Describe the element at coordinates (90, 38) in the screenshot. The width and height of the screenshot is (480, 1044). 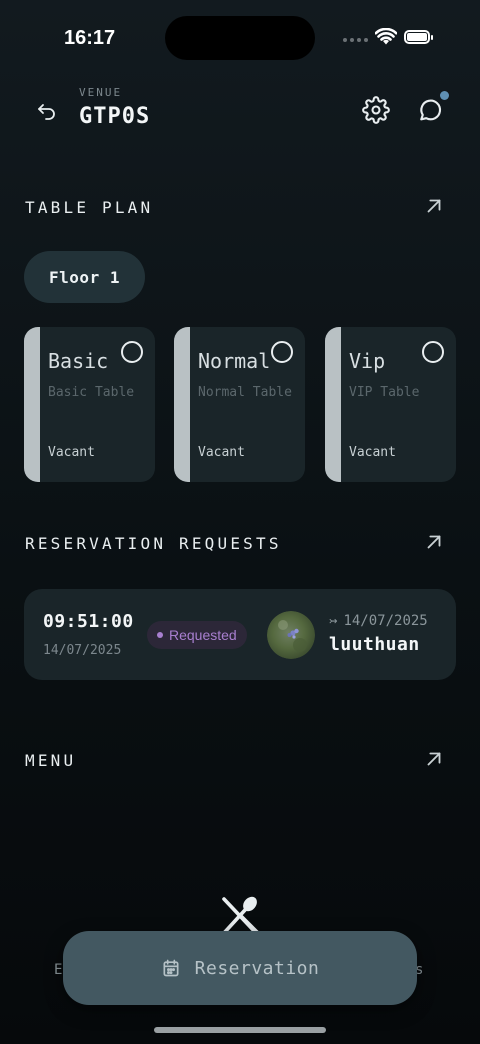
I see `status-time: 16:17` at that location.